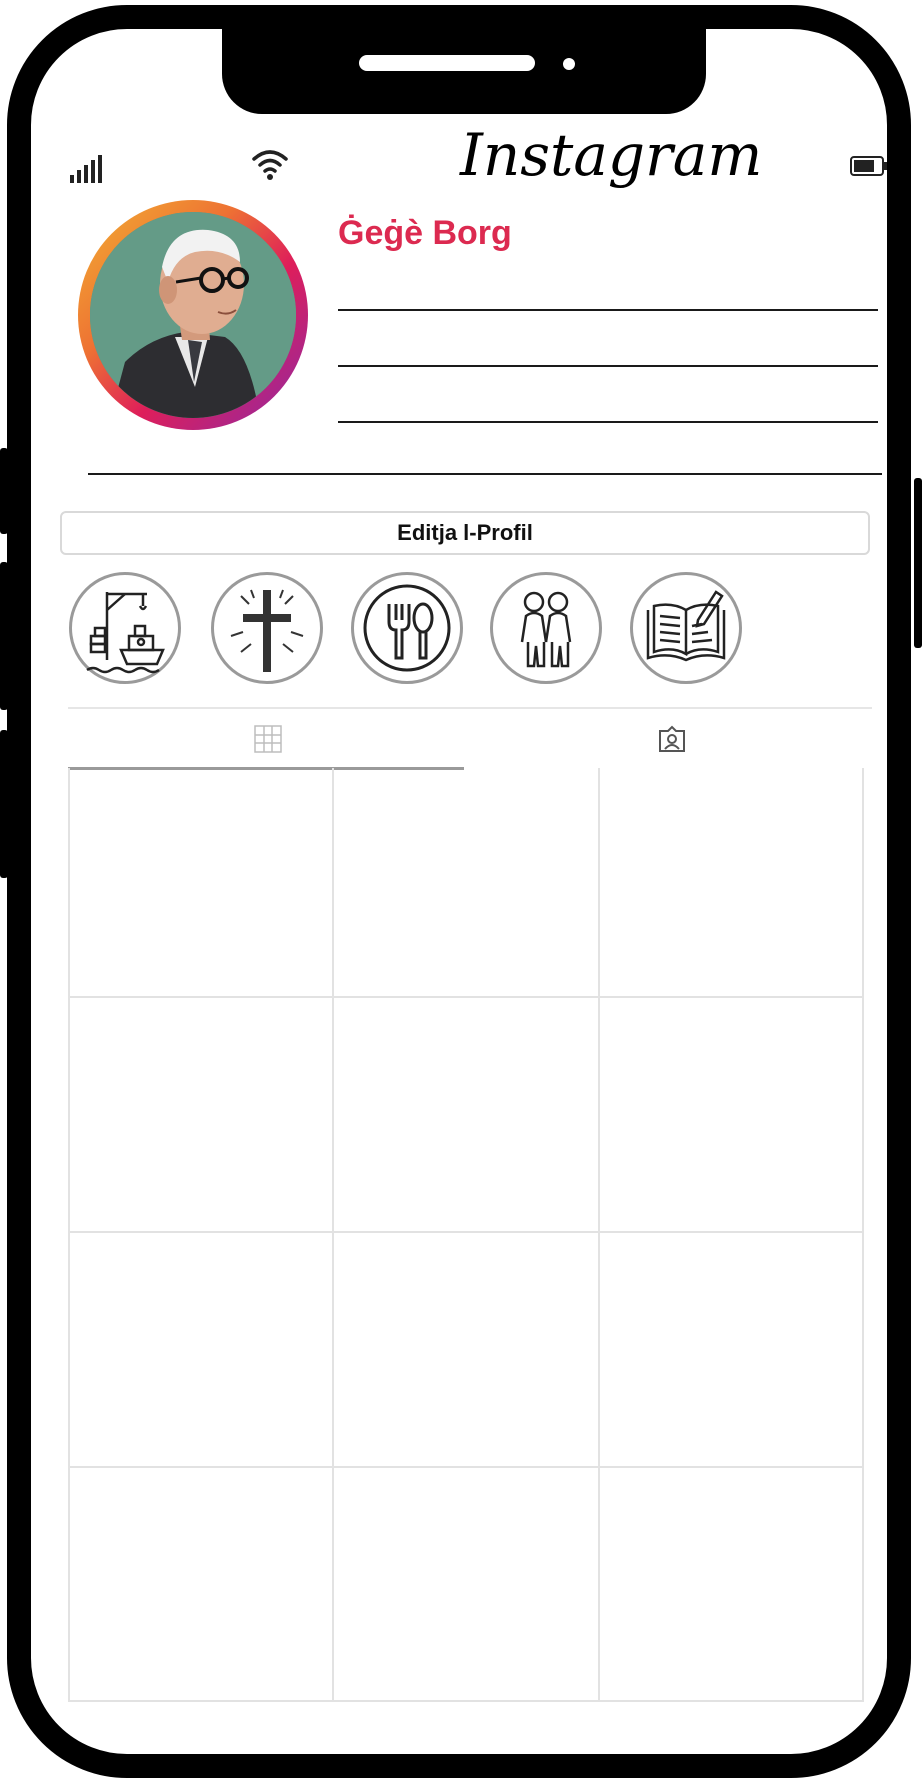  I want to click on wifi-icon, so click(270, 165).